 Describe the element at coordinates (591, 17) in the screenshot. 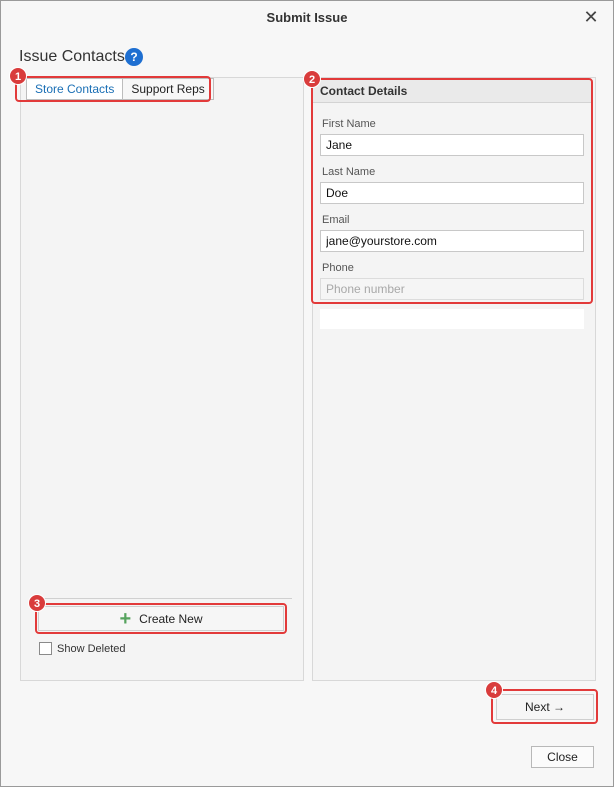

I see `close-icon: ✕` at that location.